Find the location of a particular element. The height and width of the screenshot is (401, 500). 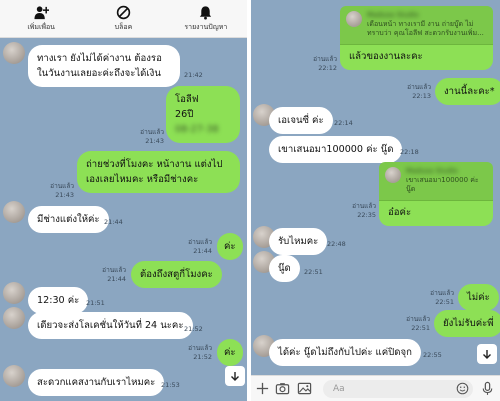

incoming-message: ได้ค่ะ นู๊ดไม่ถึงกับไปค่ะ แค่ปิดจุก is located at coordinates (345, 352).